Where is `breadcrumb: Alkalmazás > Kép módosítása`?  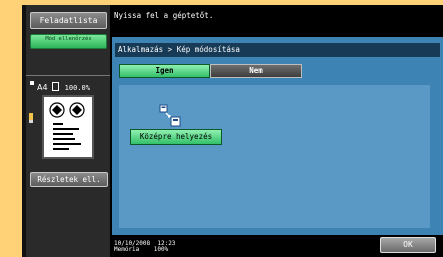 breadcrumb: Alkalmazás > Kép módosítása is located at coordinates (179, 49).